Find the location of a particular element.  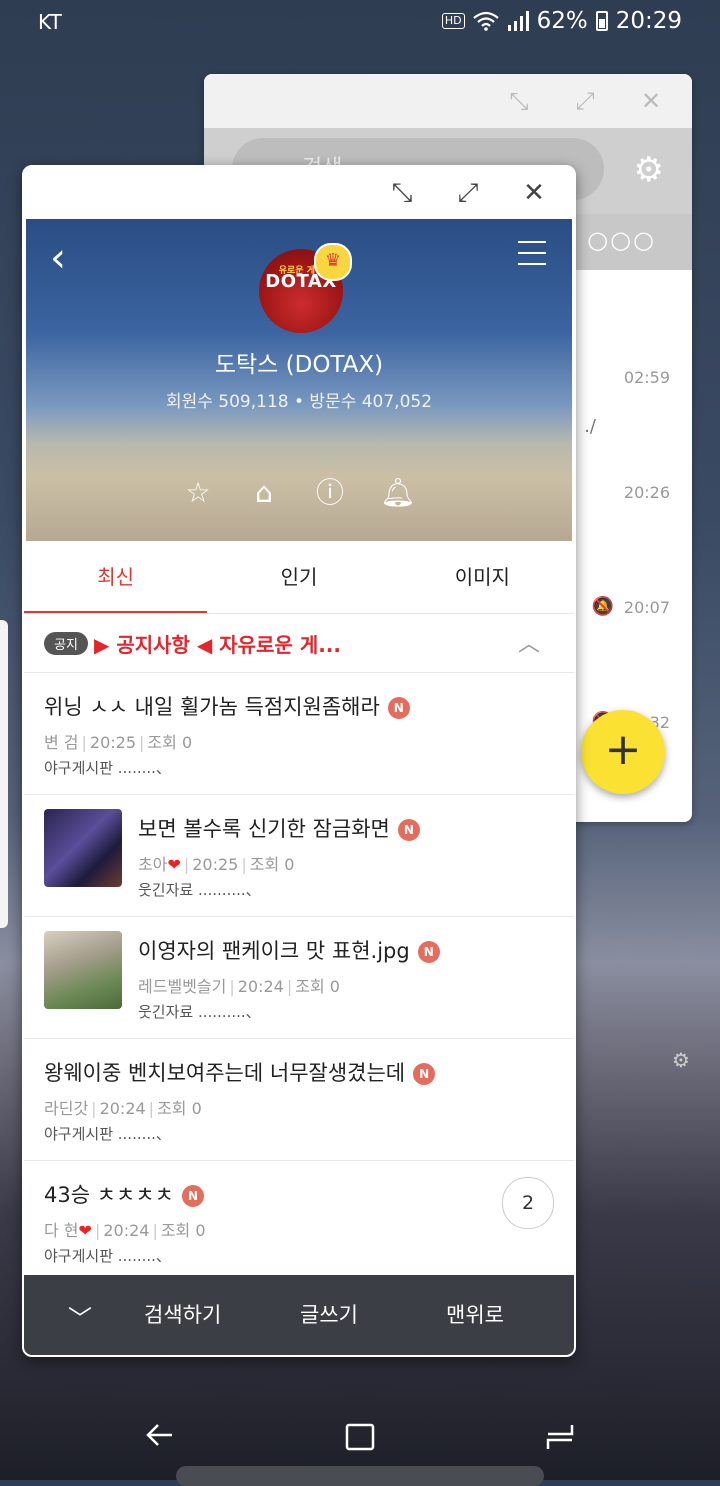

status-icons: HD 62% 20:29 is located at coordinates (561, 21).